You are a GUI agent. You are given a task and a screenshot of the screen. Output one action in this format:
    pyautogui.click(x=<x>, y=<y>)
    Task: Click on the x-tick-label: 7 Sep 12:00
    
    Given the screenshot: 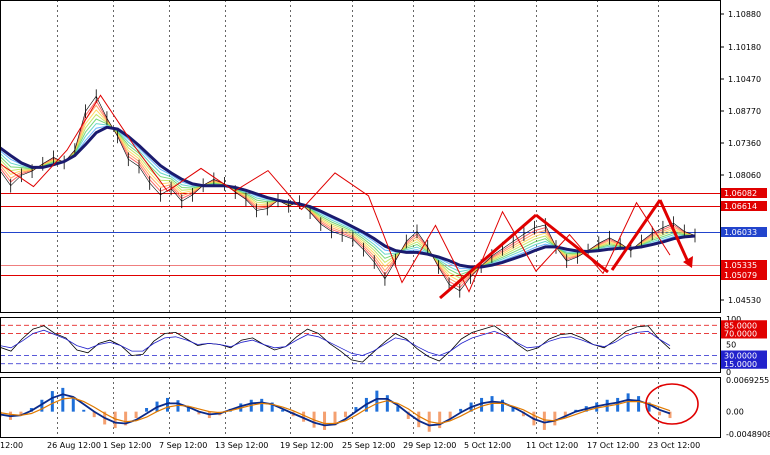 What is the action you would take?
    pyautogui.click(x=183, y=445)
    